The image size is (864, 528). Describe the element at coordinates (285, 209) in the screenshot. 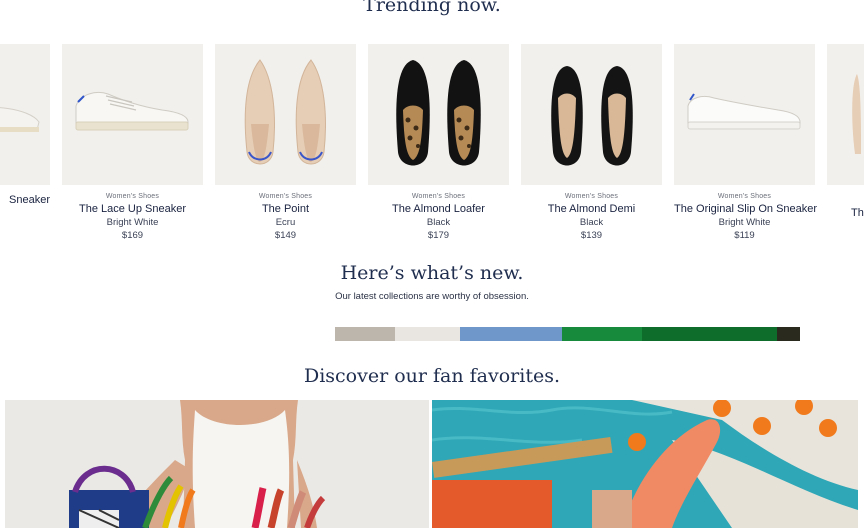

I see `product-name: The Point` at that location.